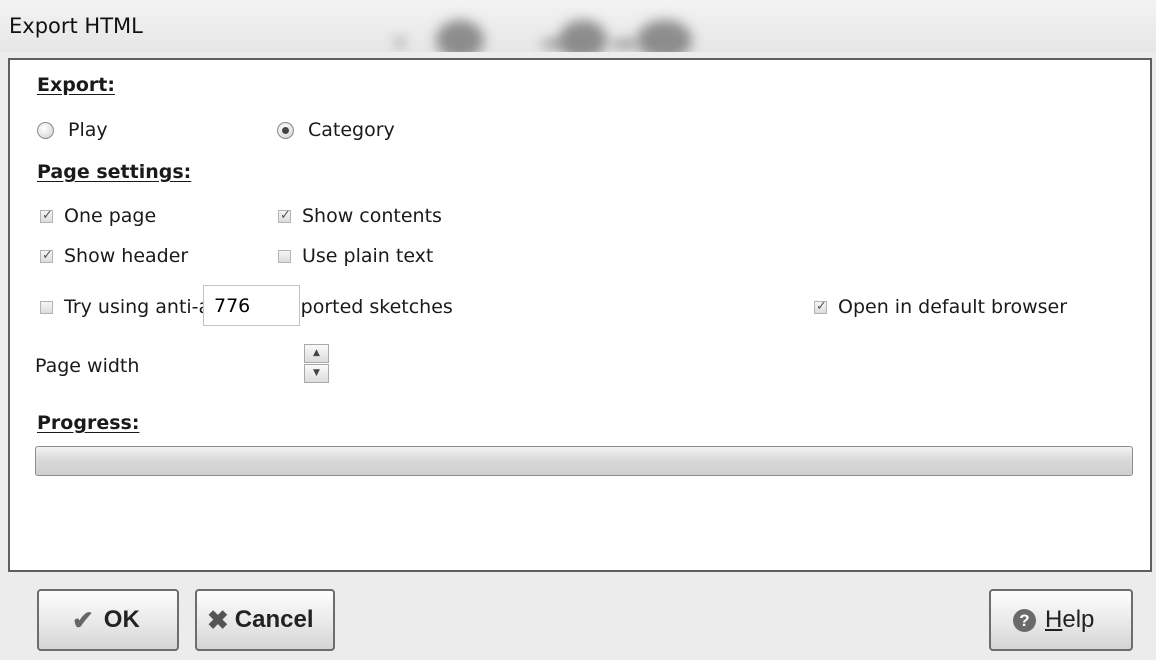 This screenshot has width=1156, height=660. I want to click on checkbox-show-contents: Show contents, so click(360, 216).